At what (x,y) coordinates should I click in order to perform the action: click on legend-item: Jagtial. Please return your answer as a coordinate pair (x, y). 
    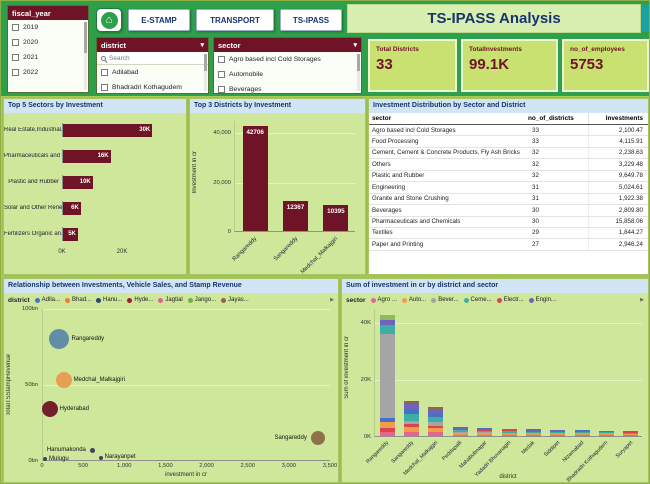
    Looking at the image, I should click on (170, 300).